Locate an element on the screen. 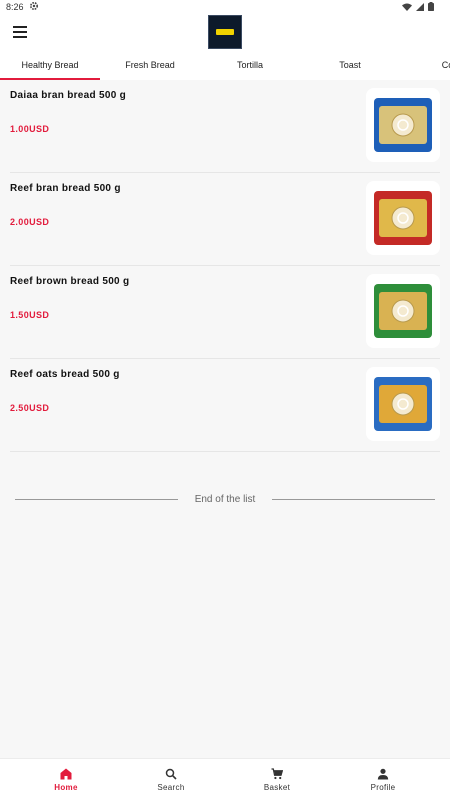 Image resolution: width=450 pixels, height=800 pixels. battery-icon is located at coordinates (431, 6).